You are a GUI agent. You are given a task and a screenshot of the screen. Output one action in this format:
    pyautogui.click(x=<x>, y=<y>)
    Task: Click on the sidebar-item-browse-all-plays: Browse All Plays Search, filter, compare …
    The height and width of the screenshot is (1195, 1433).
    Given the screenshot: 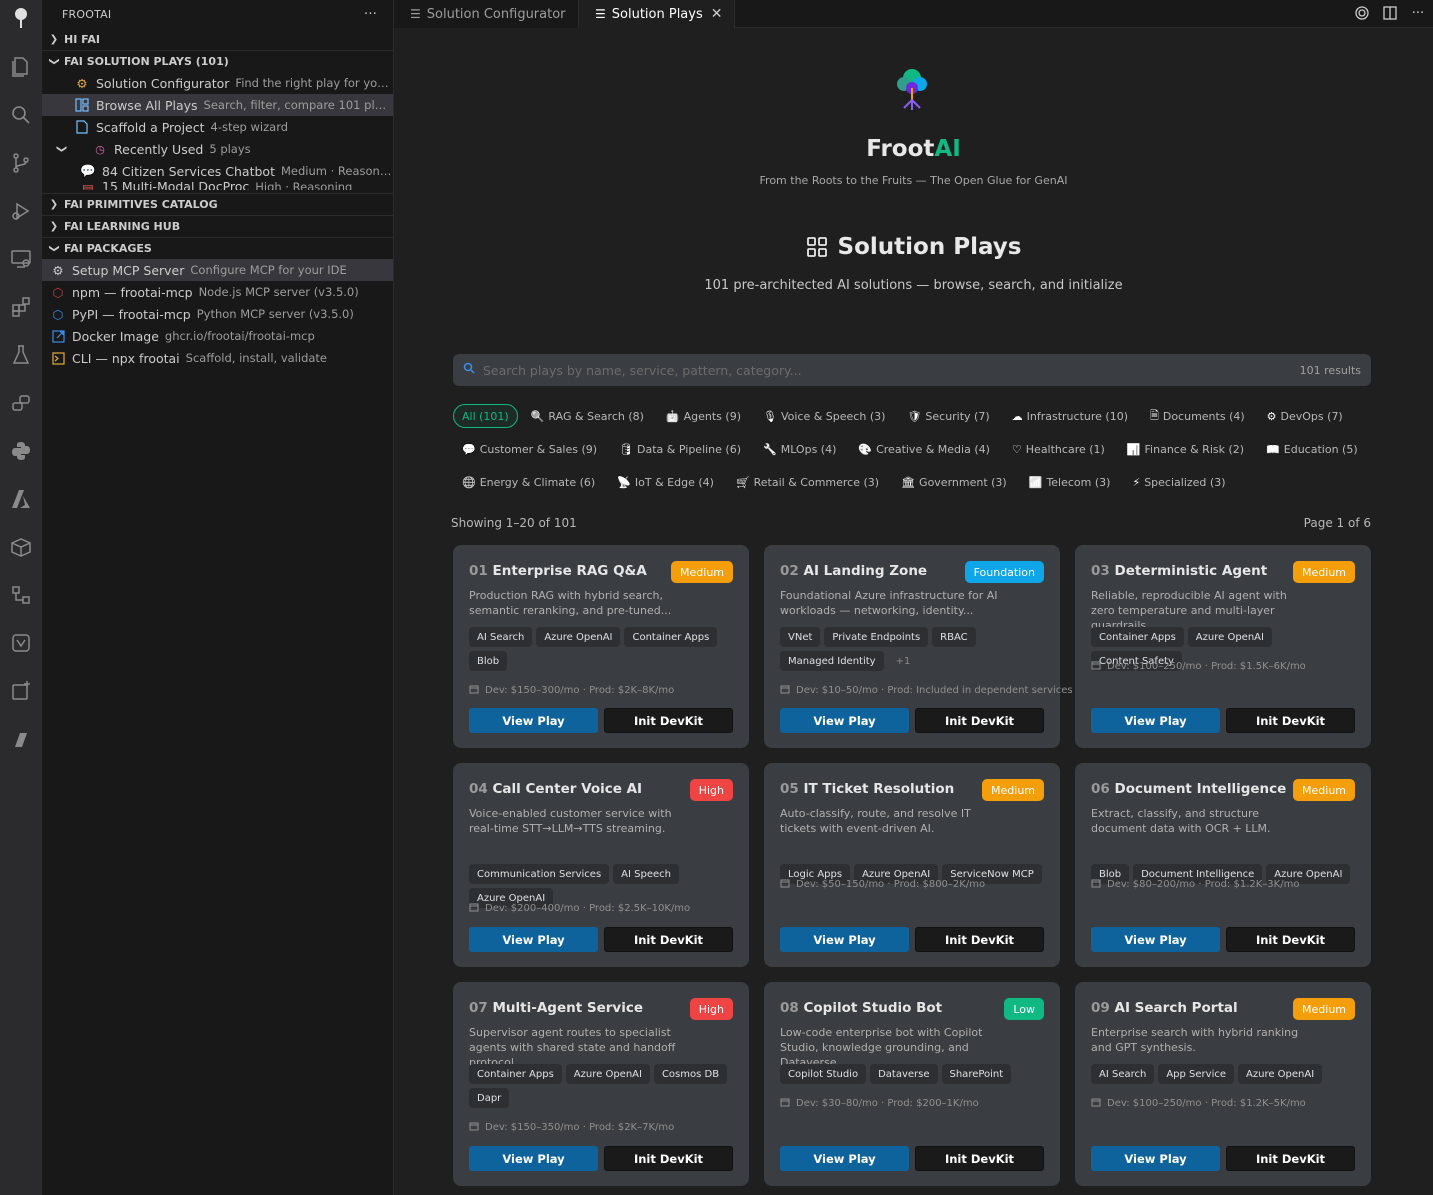 What is the action you would take?
    pyautogui.click(x=217, y=105)
    